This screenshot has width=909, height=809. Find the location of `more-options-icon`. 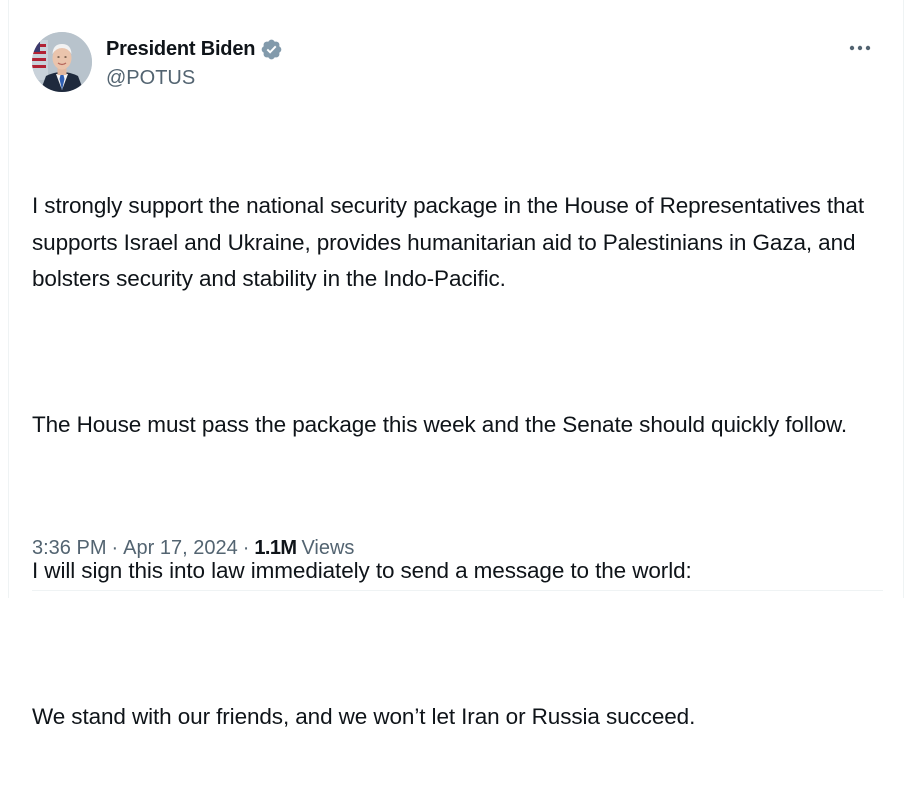

more-options-icon is located at coordinates (860, 48).